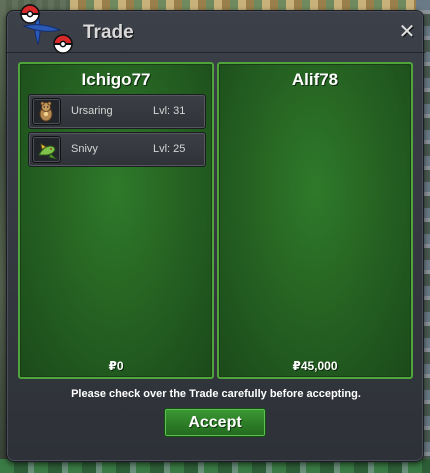 The image size is (430, 473). I want to click on pokemon-level: Lvl: 31, so click(169, 111).